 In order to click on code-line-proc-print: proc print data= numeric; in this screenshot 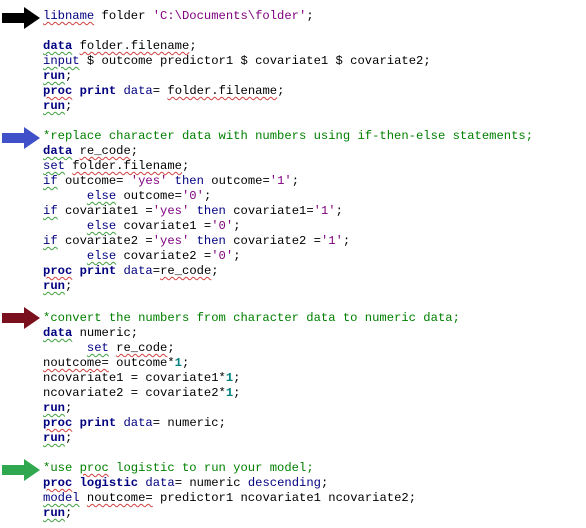, I will do `click(134, 423)`.